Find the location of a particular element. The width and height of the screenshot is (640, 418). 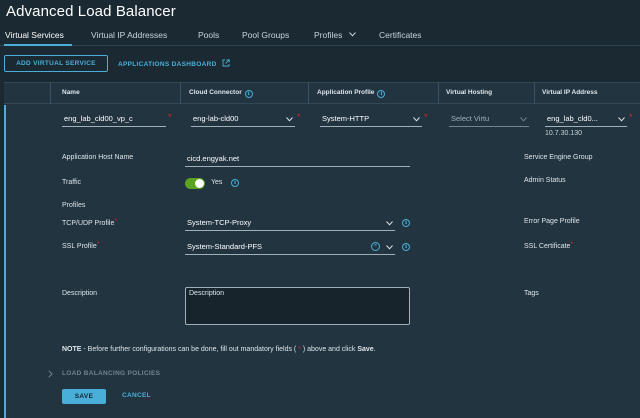

ssl-certificate-label-text: SSL Certificate is located at coordinates (547, 246).